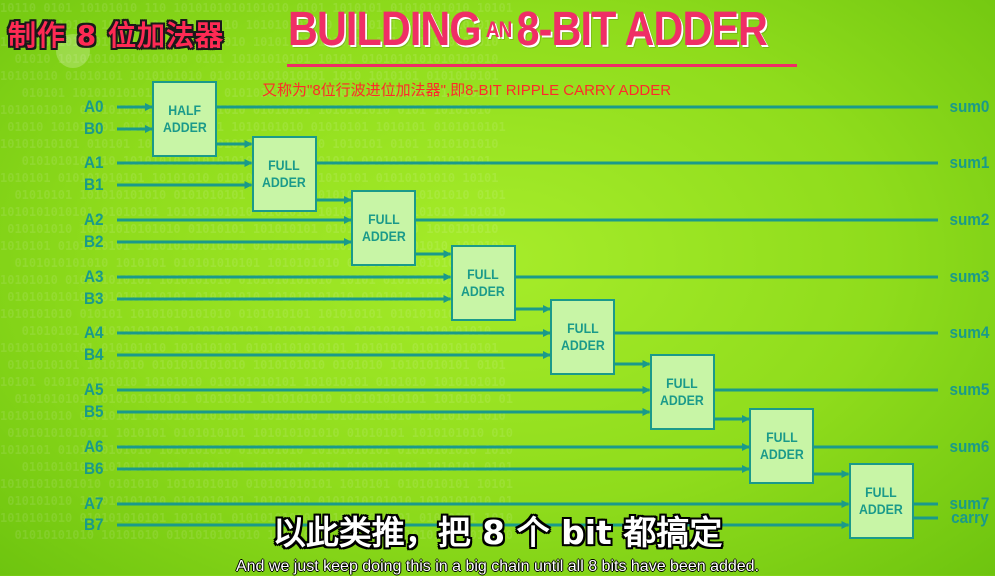 This screenshot has height=576, width=995. I want to click on half-adder-box: HALF ADDER, so click(184, 119).